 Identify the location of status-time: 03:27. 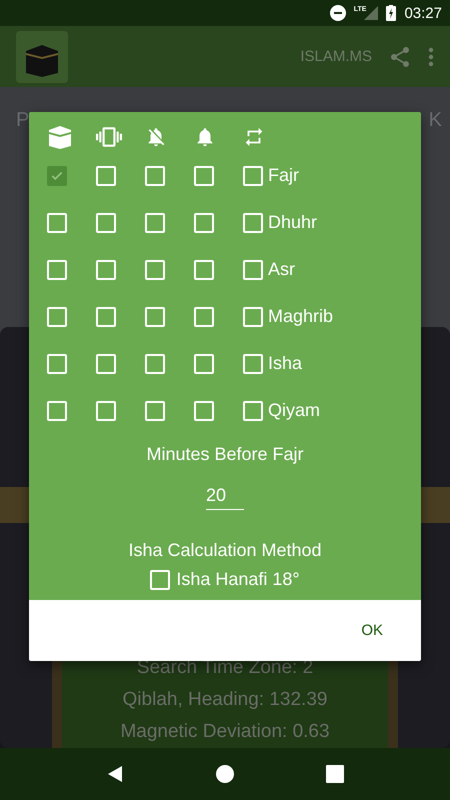
(423, 13).